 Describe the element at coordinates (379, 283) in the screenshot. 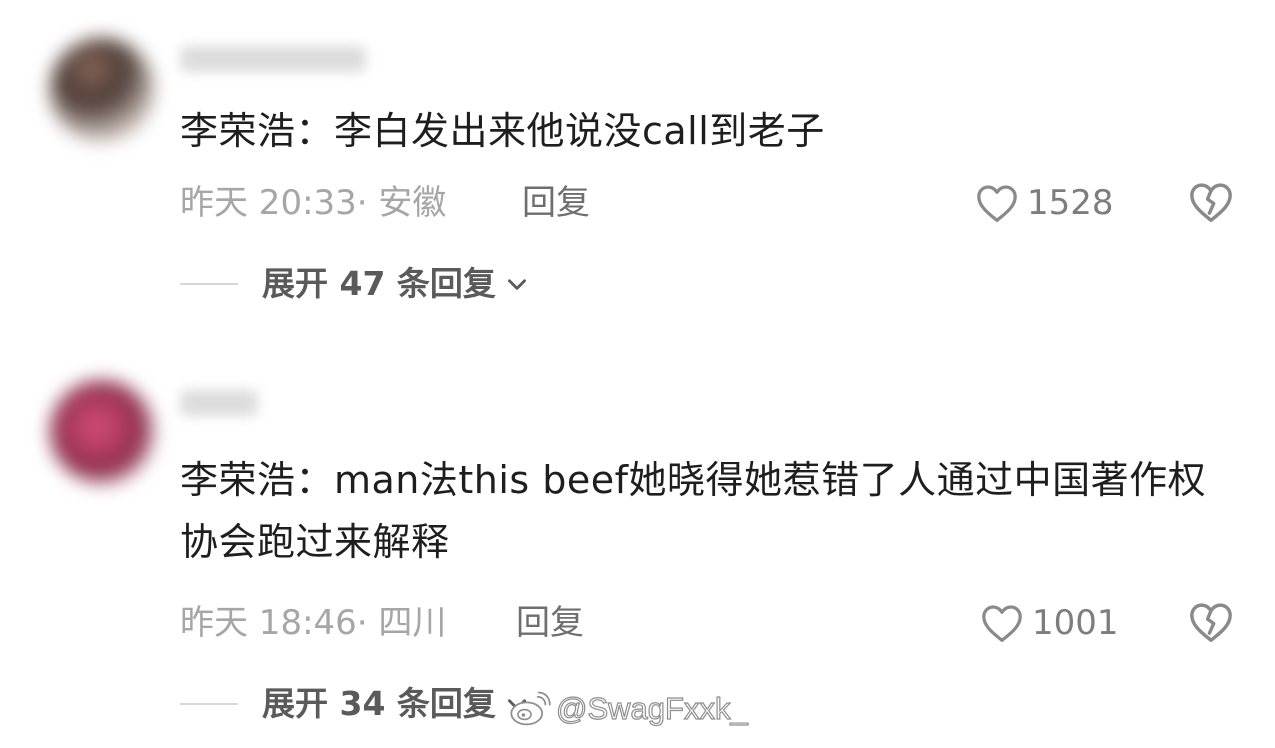

I see `expand-replies-label: 展开 47 条回复` at that location.